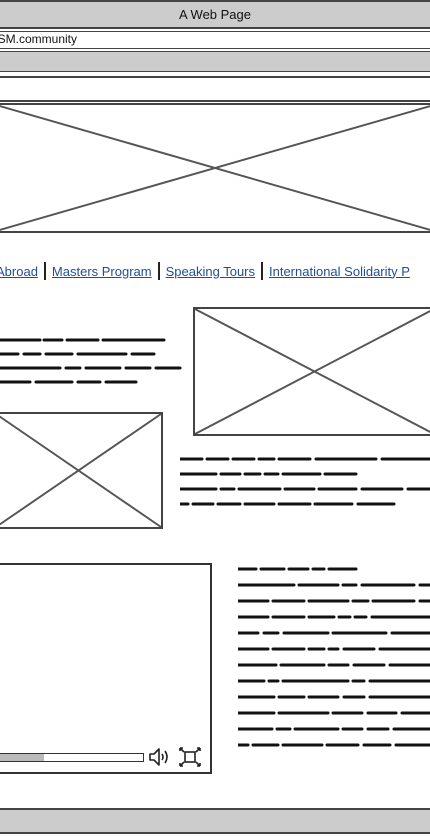 This screenshot has width=430, height=836. I want to click on window-title: A Web Page, so click(215, 14).